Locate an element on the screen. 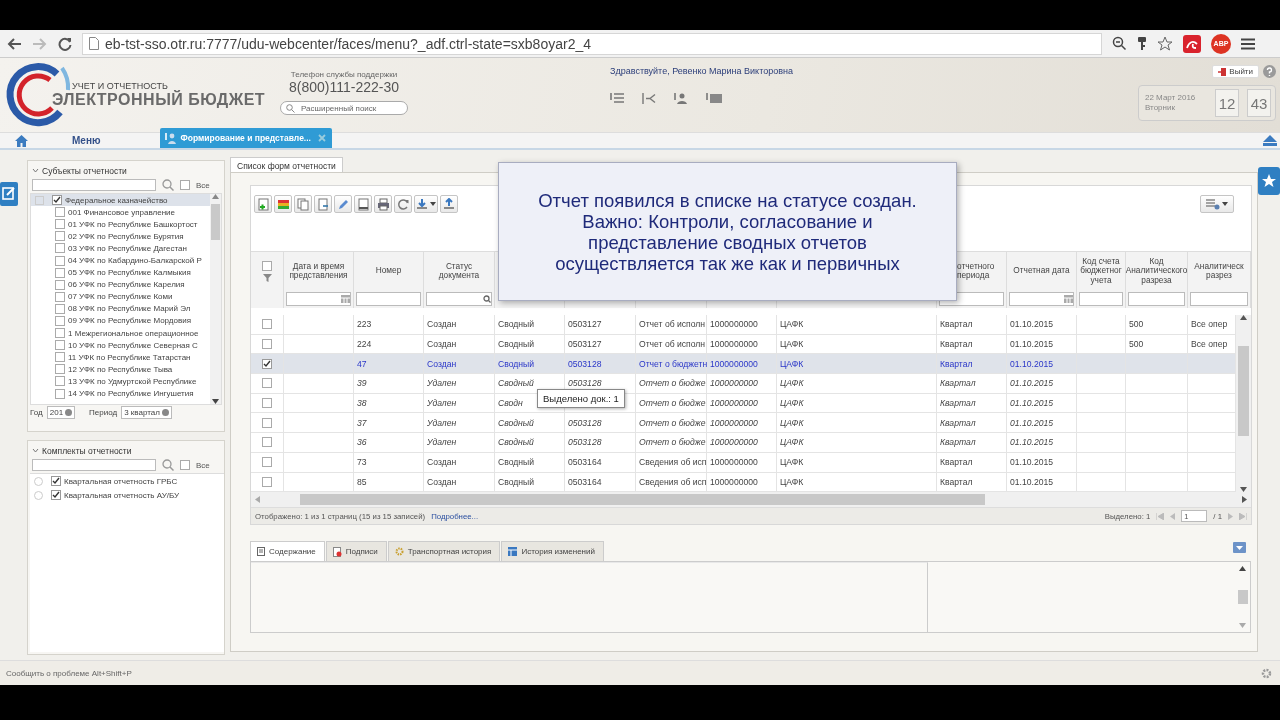 This screenshot has width=1280, height=720. tree-item: 11 УФК по Республике Татарстан is located at coordinates (120, 357).